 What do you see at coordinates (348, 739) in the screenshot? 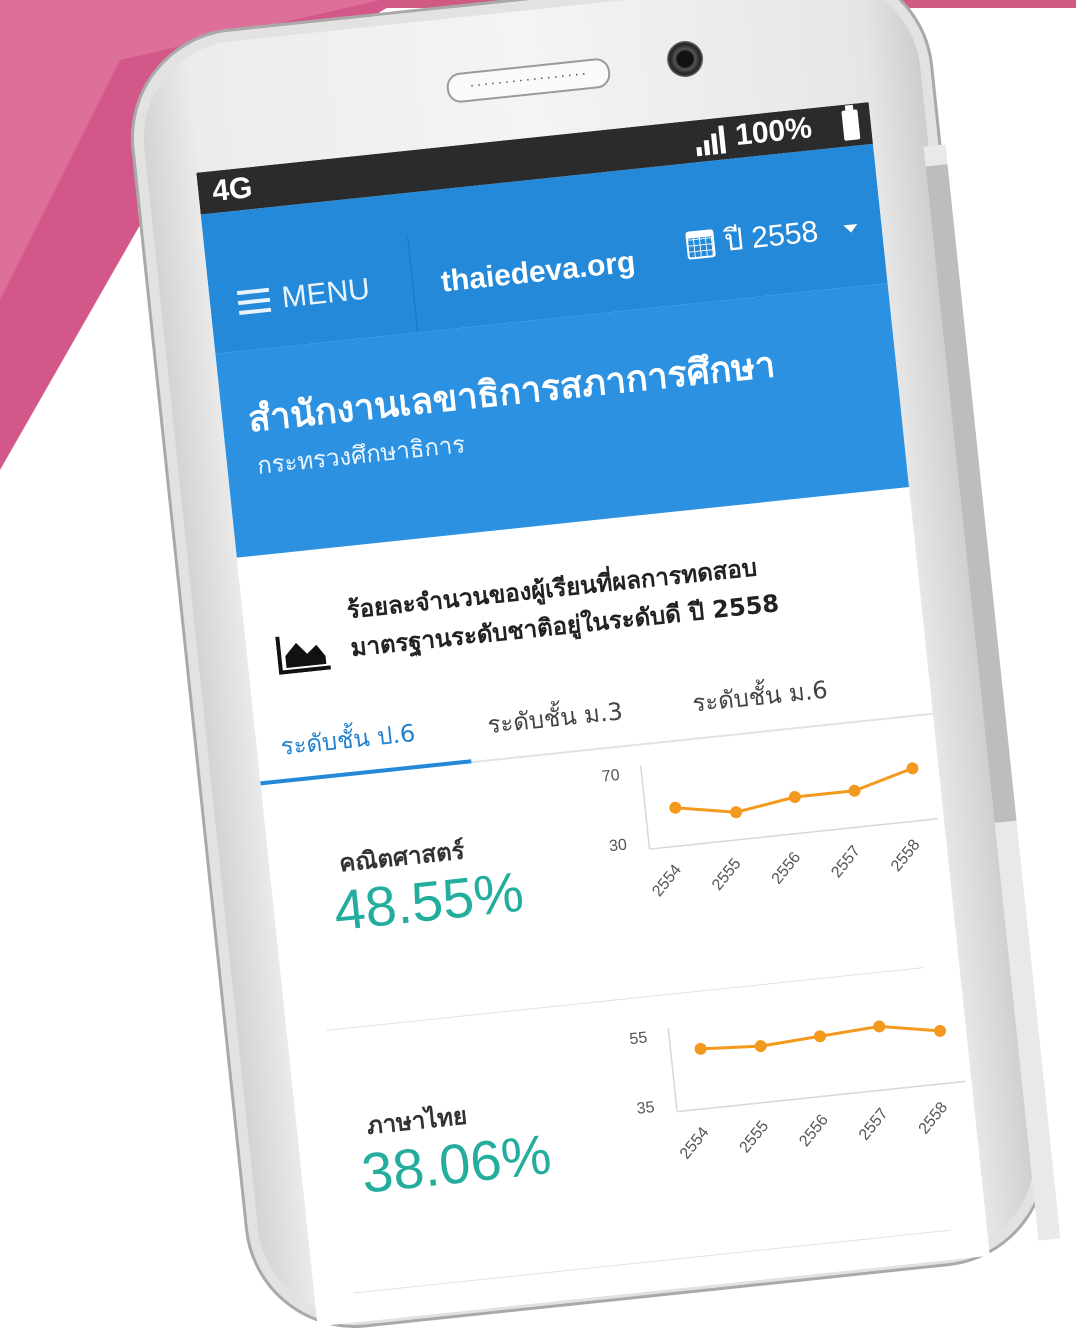
I see `tab-grade-p6: ระดับชั้น ป.6` at bounding box center [348, 739].